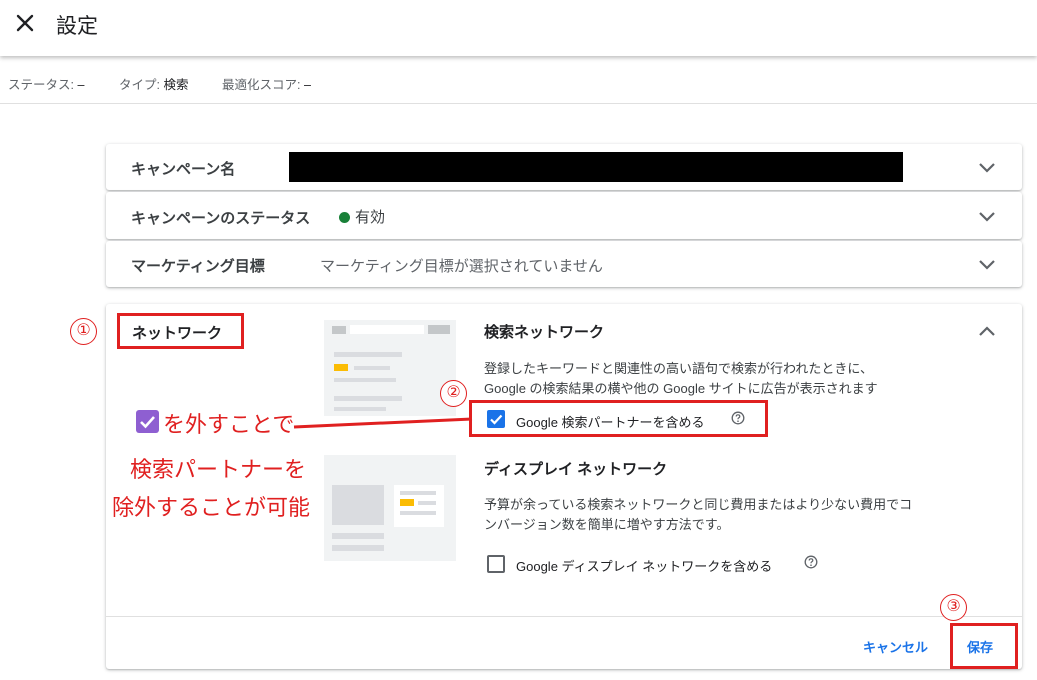 Image resolution: width=1037 pixels, height=680 pixels. I want to click on status-item-type: タイプ: 検索, so click(154, 85).